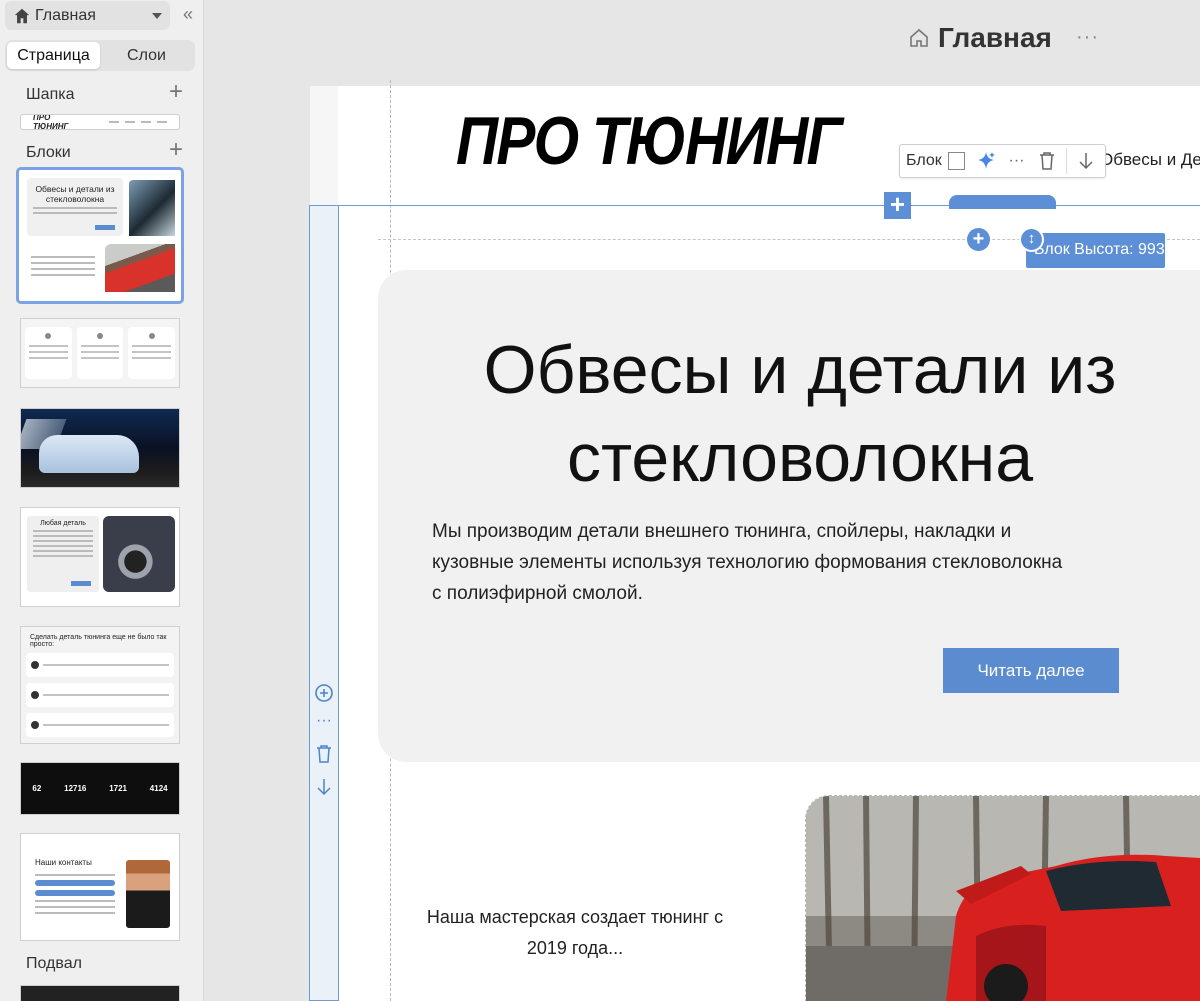 The width and height of the screenshot is (1200, 1001). I want to click on block-thumbnail-gallery, so click(100, 448).